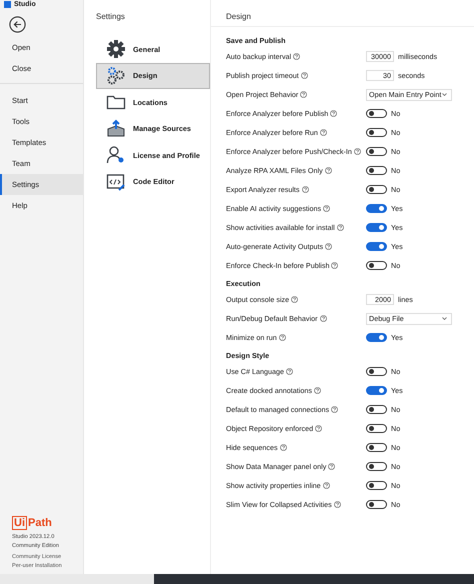 The height and width of the screenshot is (584, 474). Describe the element at coordinates (239, 17) in the screenshot. I see `panel-title: Design` at that location.